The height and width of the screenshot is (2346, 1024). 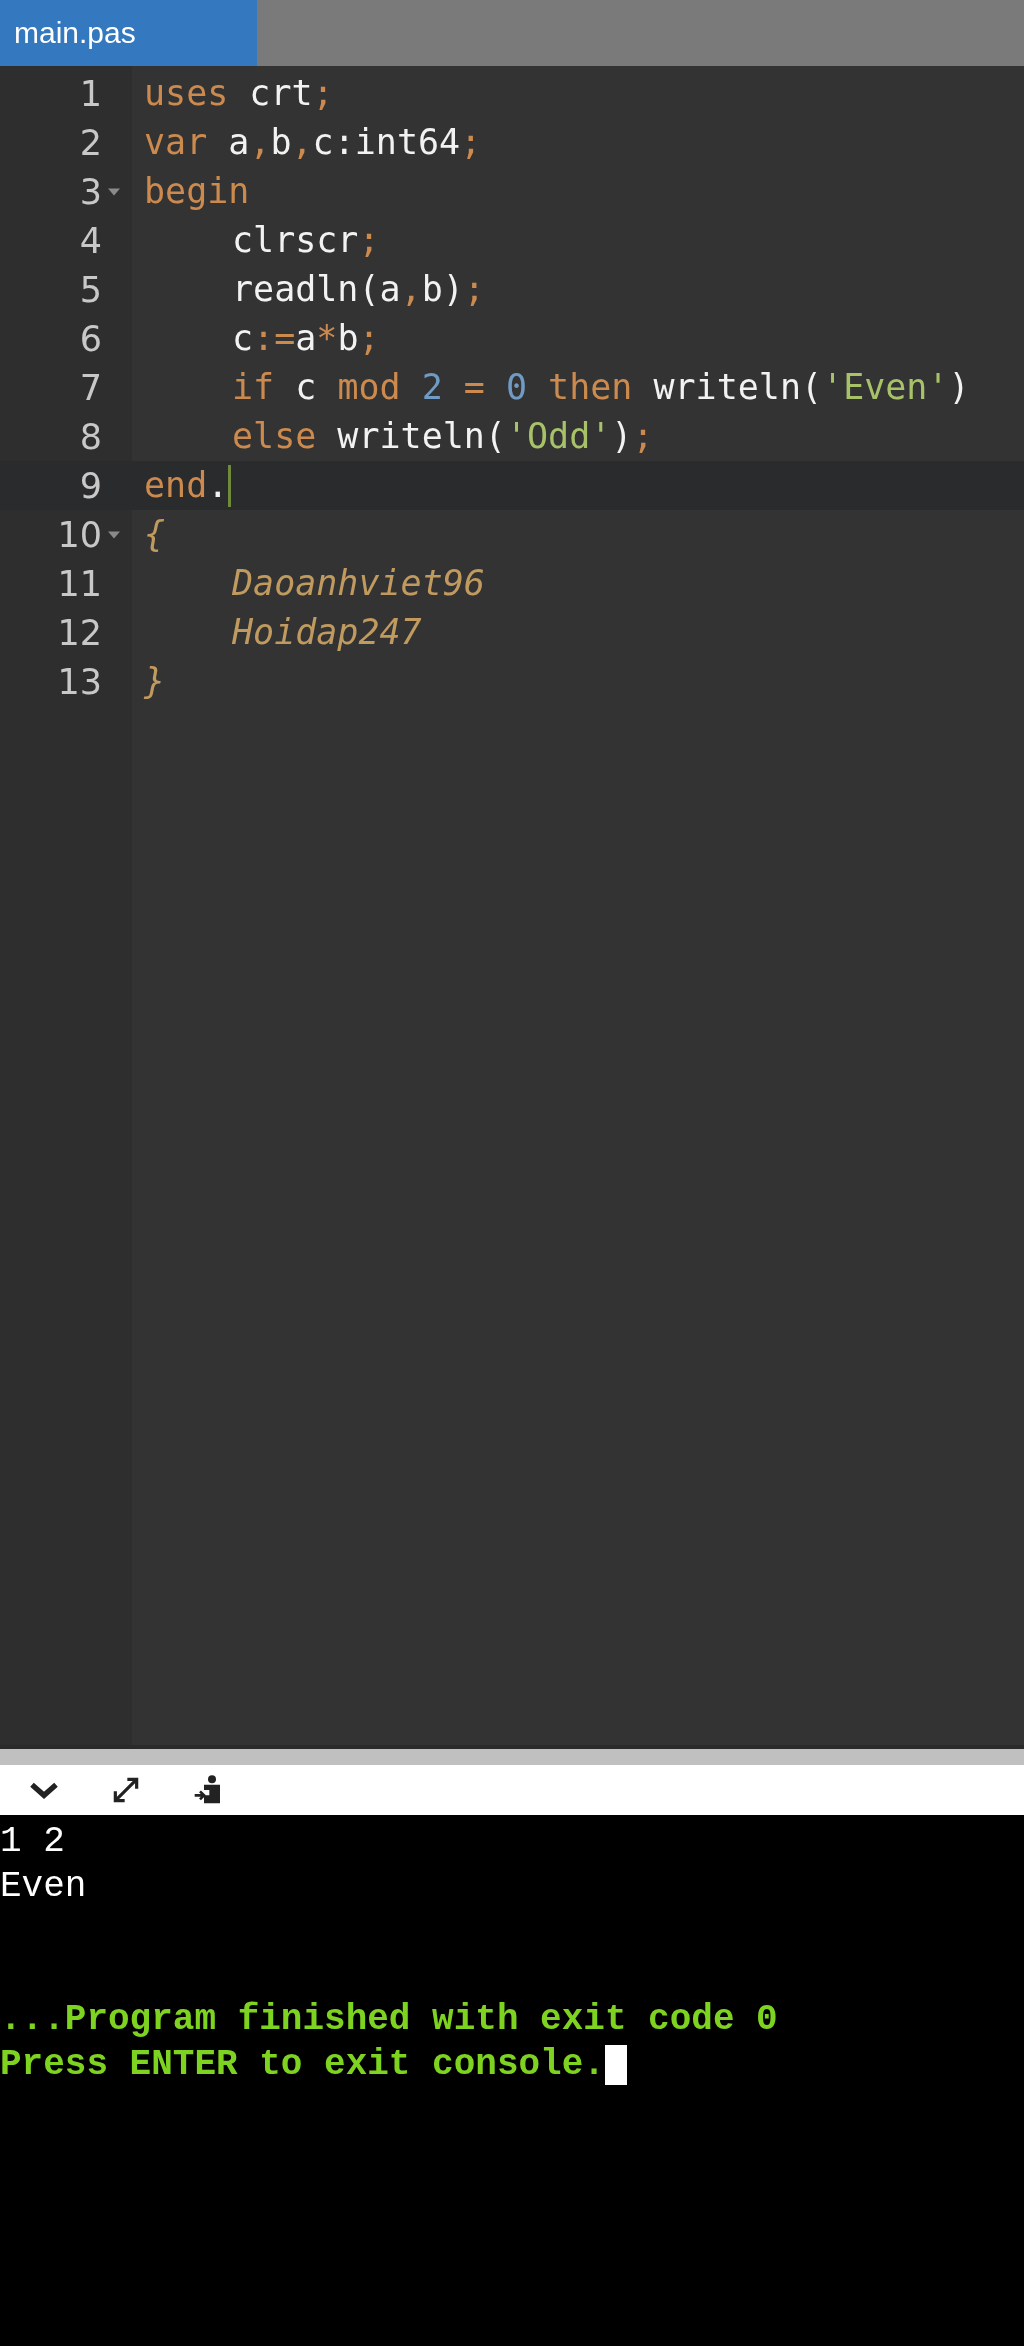 What do you see at coordinates (239, 93) in the screenshot?
I see `code-line: uses crt;` at bounding box center [239, 93].